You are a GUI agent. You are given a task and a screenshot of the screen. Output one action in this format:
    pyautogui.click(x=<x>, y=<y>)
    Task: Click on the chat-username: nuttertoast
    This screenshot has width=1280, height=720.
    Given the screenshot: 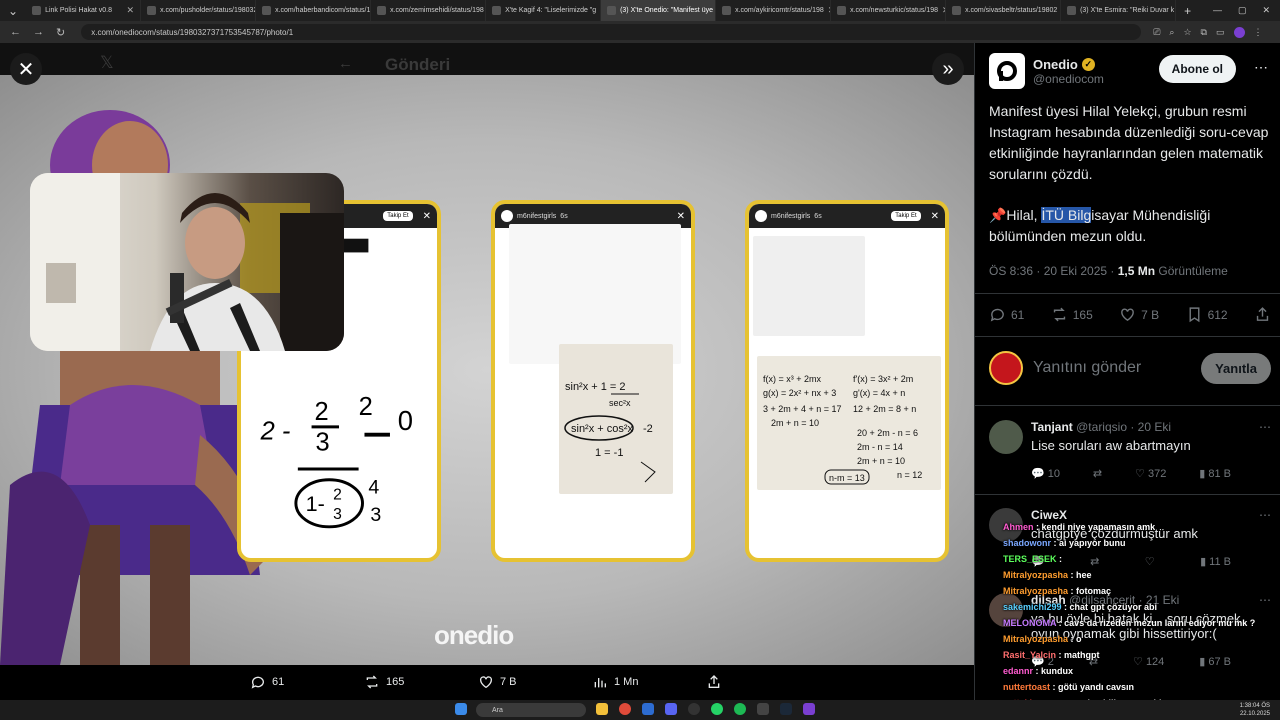 What is the action you would take?
    pyautogui.click(x=1026, y=687)
    